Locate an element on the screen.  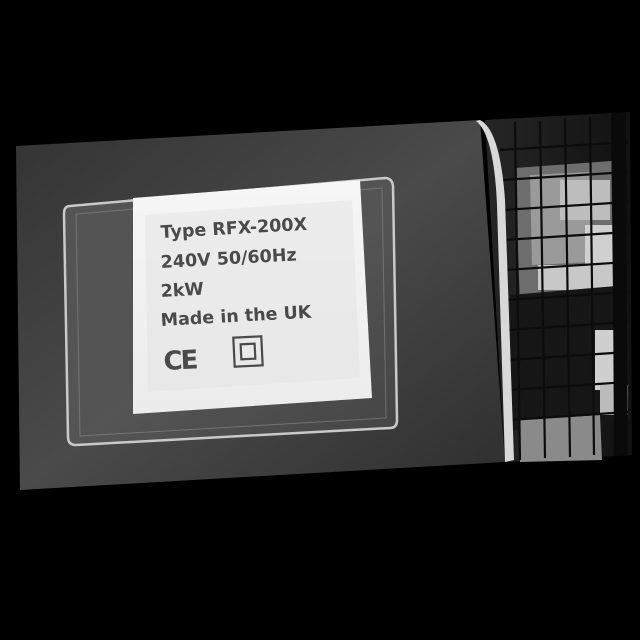
label-power-line: 2kW is located at coordinates (182, 291).